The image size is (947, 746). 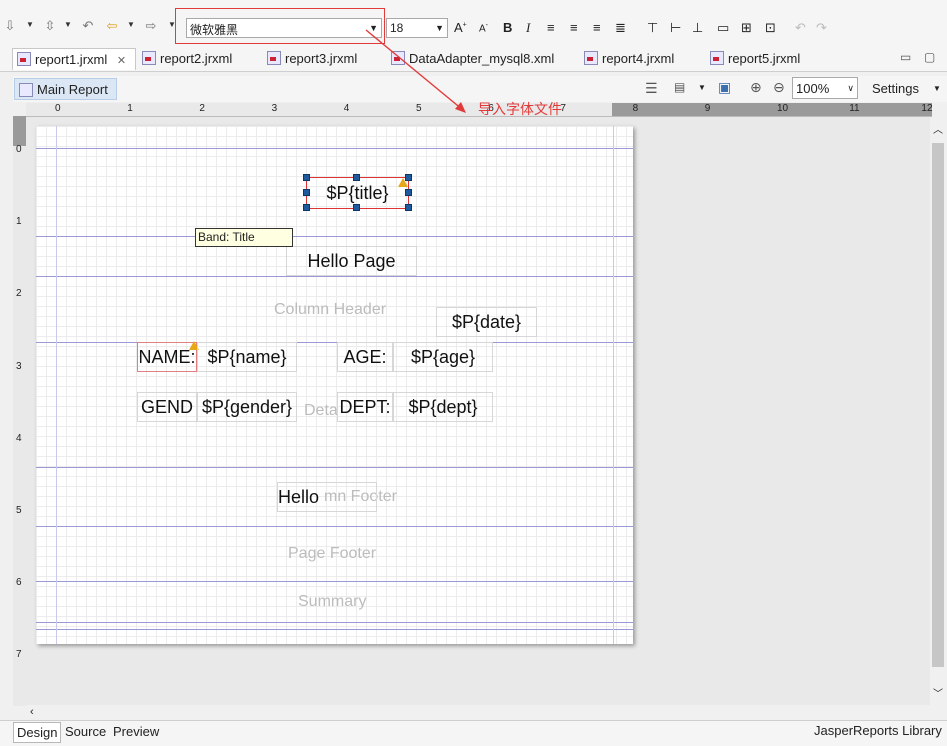 What do you see at coordinates (332, 601) in the screenshot?
I see `band-label-summary: Summary` at bounding box center [332, 601].